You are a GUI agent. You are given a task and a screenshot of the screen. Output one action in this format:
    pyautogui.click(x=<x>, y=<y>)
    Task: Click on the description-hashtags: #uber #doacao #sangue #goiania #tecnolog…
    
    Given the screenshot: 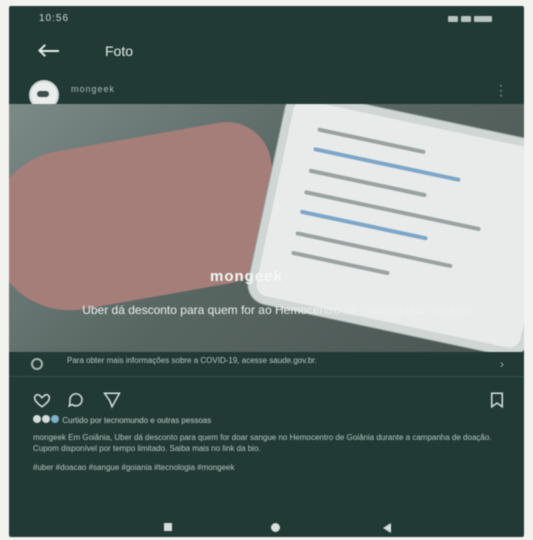 What is the action you would take?
    pyautogui.click(x=268, y=467)
    